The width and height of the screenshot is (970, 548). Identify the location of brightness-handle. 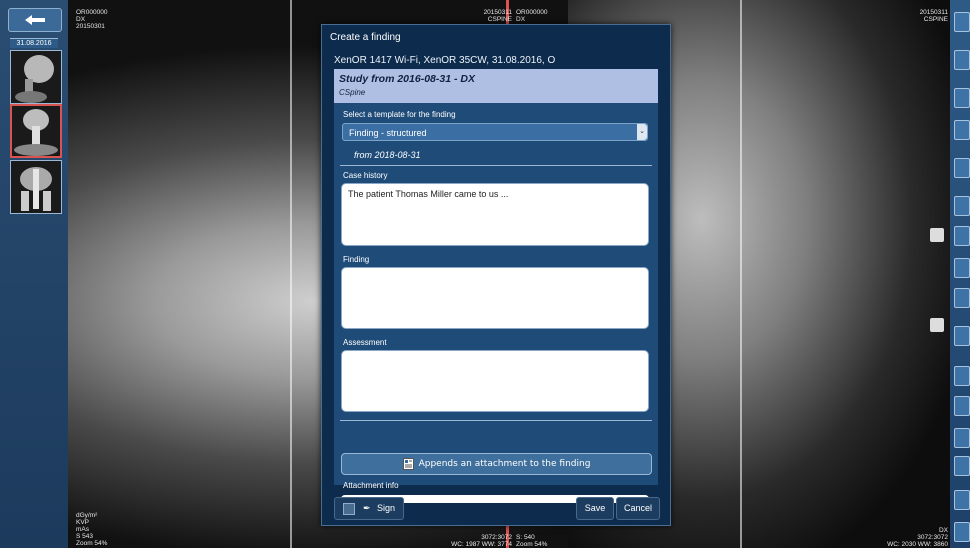
(937, 325).